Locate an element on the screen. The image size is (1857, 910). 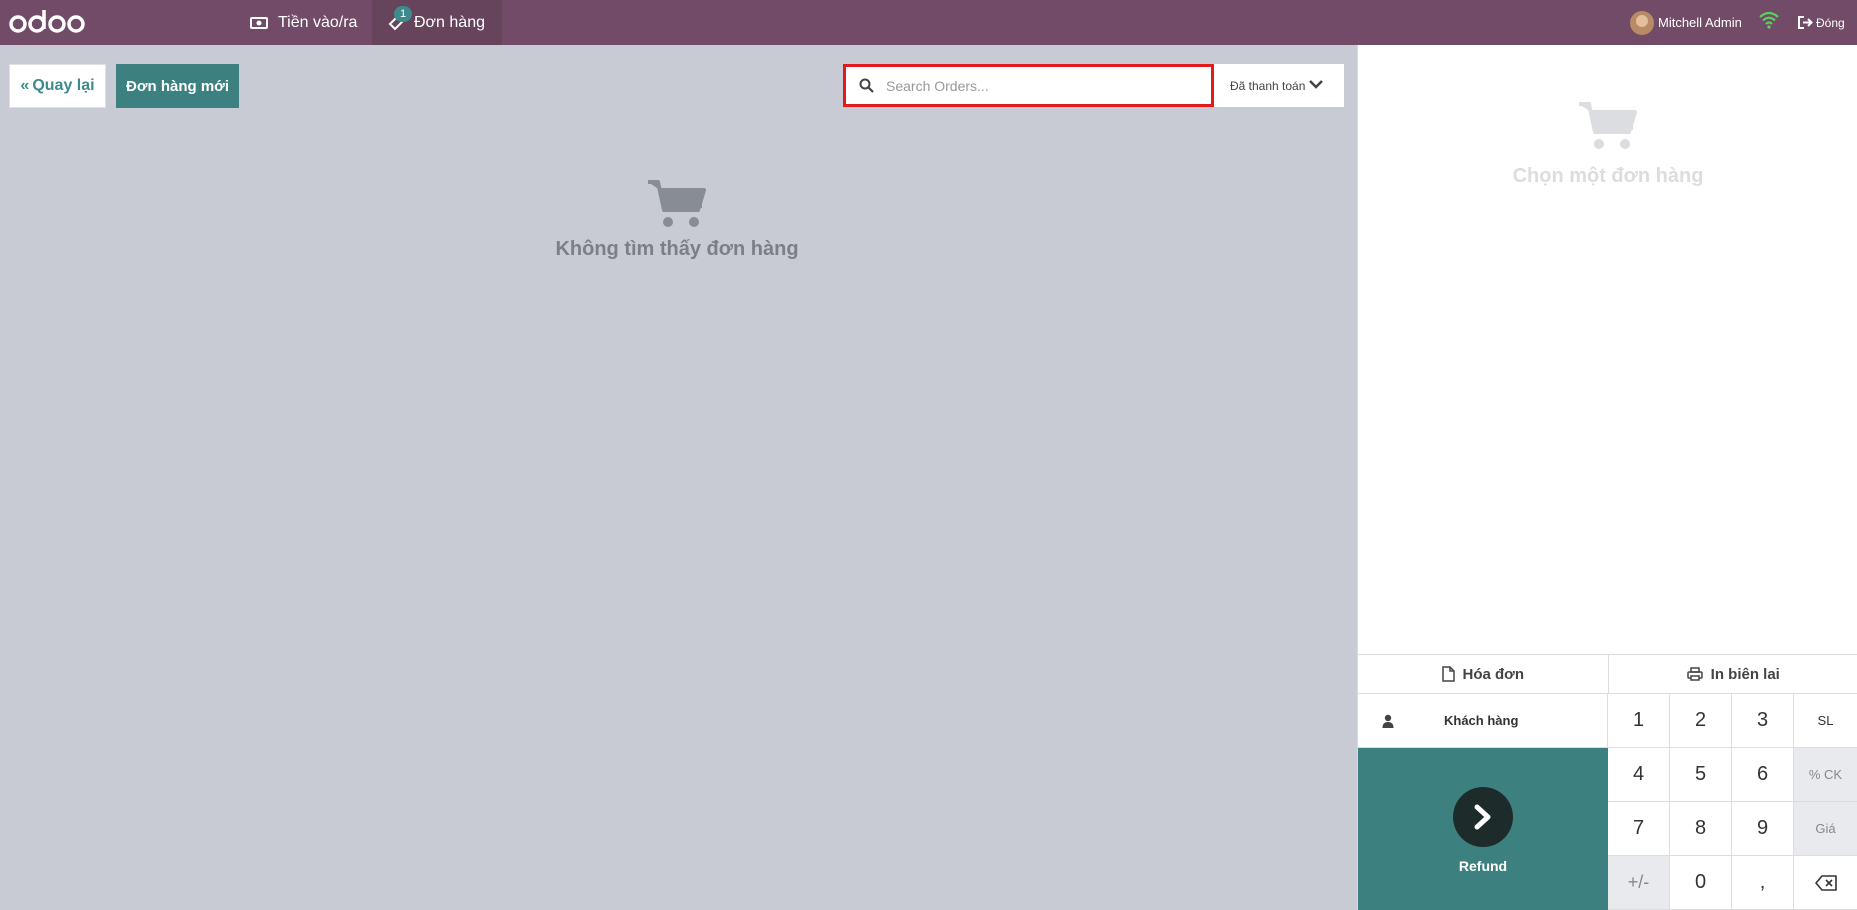
numpad-key-9: 9 is located at coordinates (1763, 829).